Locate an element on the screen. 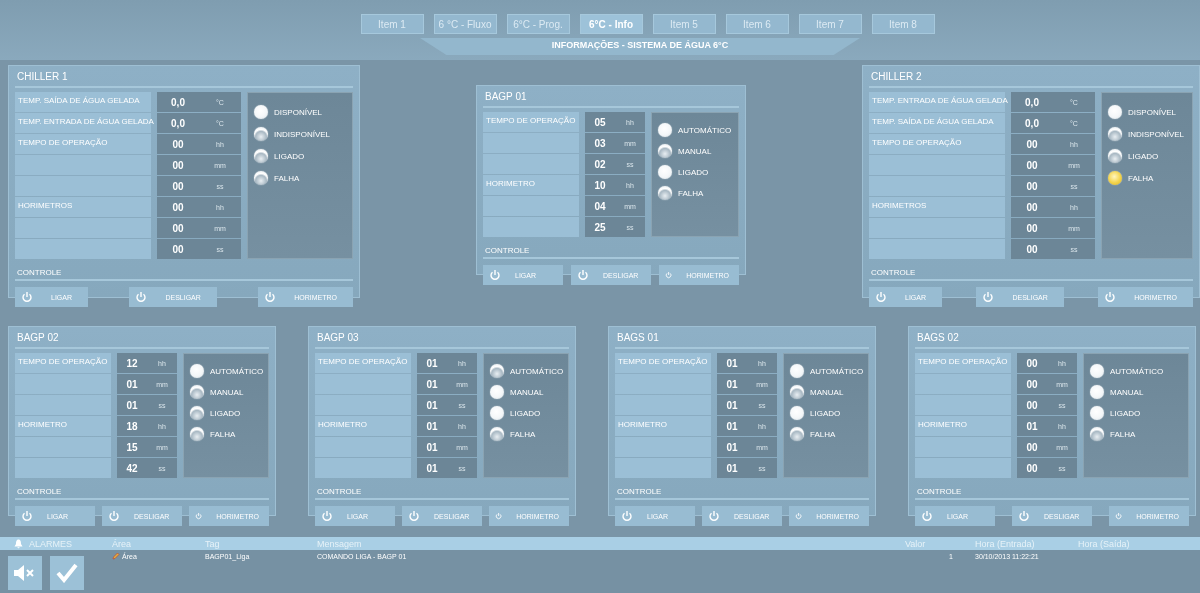  nav-tab: 6 °C - Fluxo is located at coordinates (465, 24).